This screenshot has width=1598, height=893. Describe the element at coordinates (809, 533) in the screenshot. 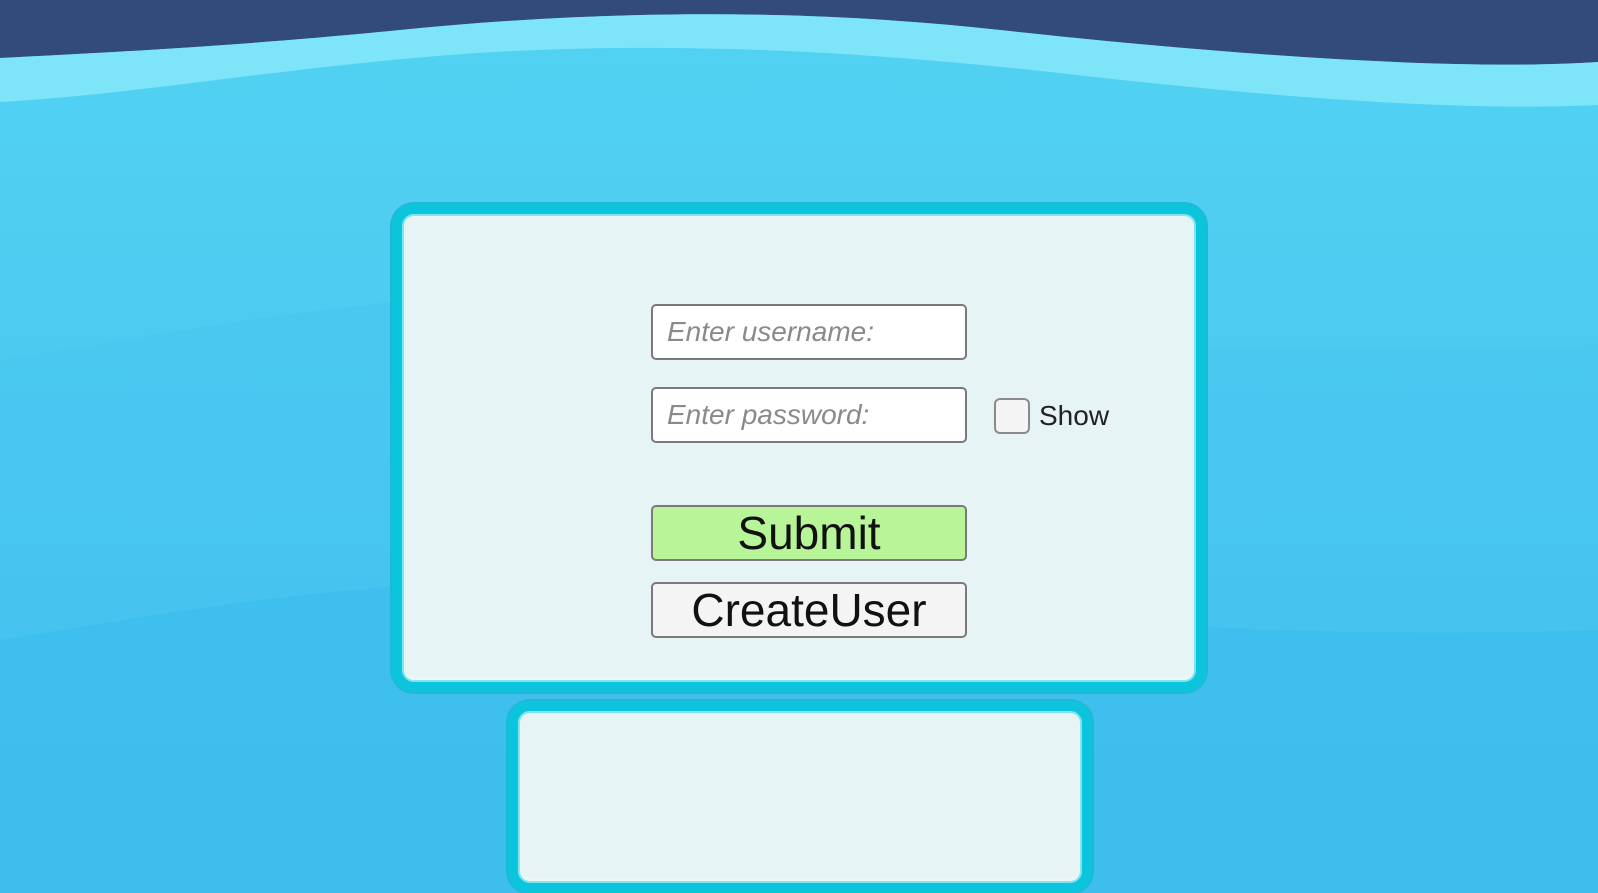

I see `submit-button: Submit` at that location.